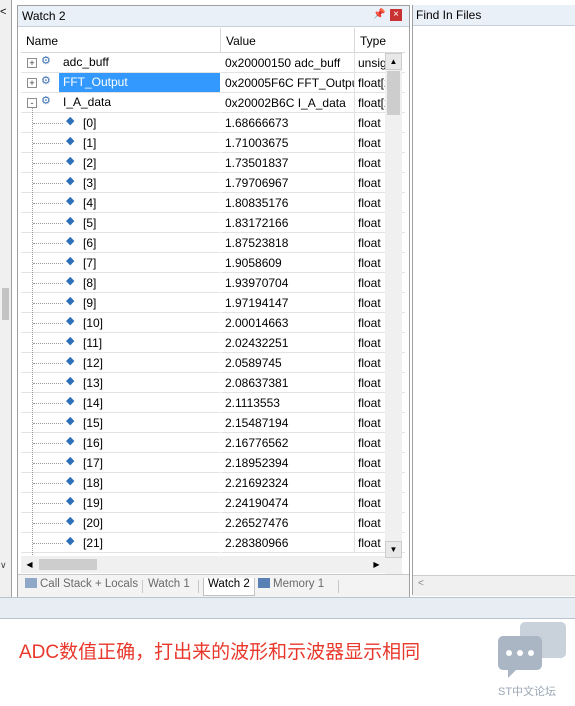  Describe the element at coordinates (93, 403) in the screenshot. I see `element-index: [14]` at that location.